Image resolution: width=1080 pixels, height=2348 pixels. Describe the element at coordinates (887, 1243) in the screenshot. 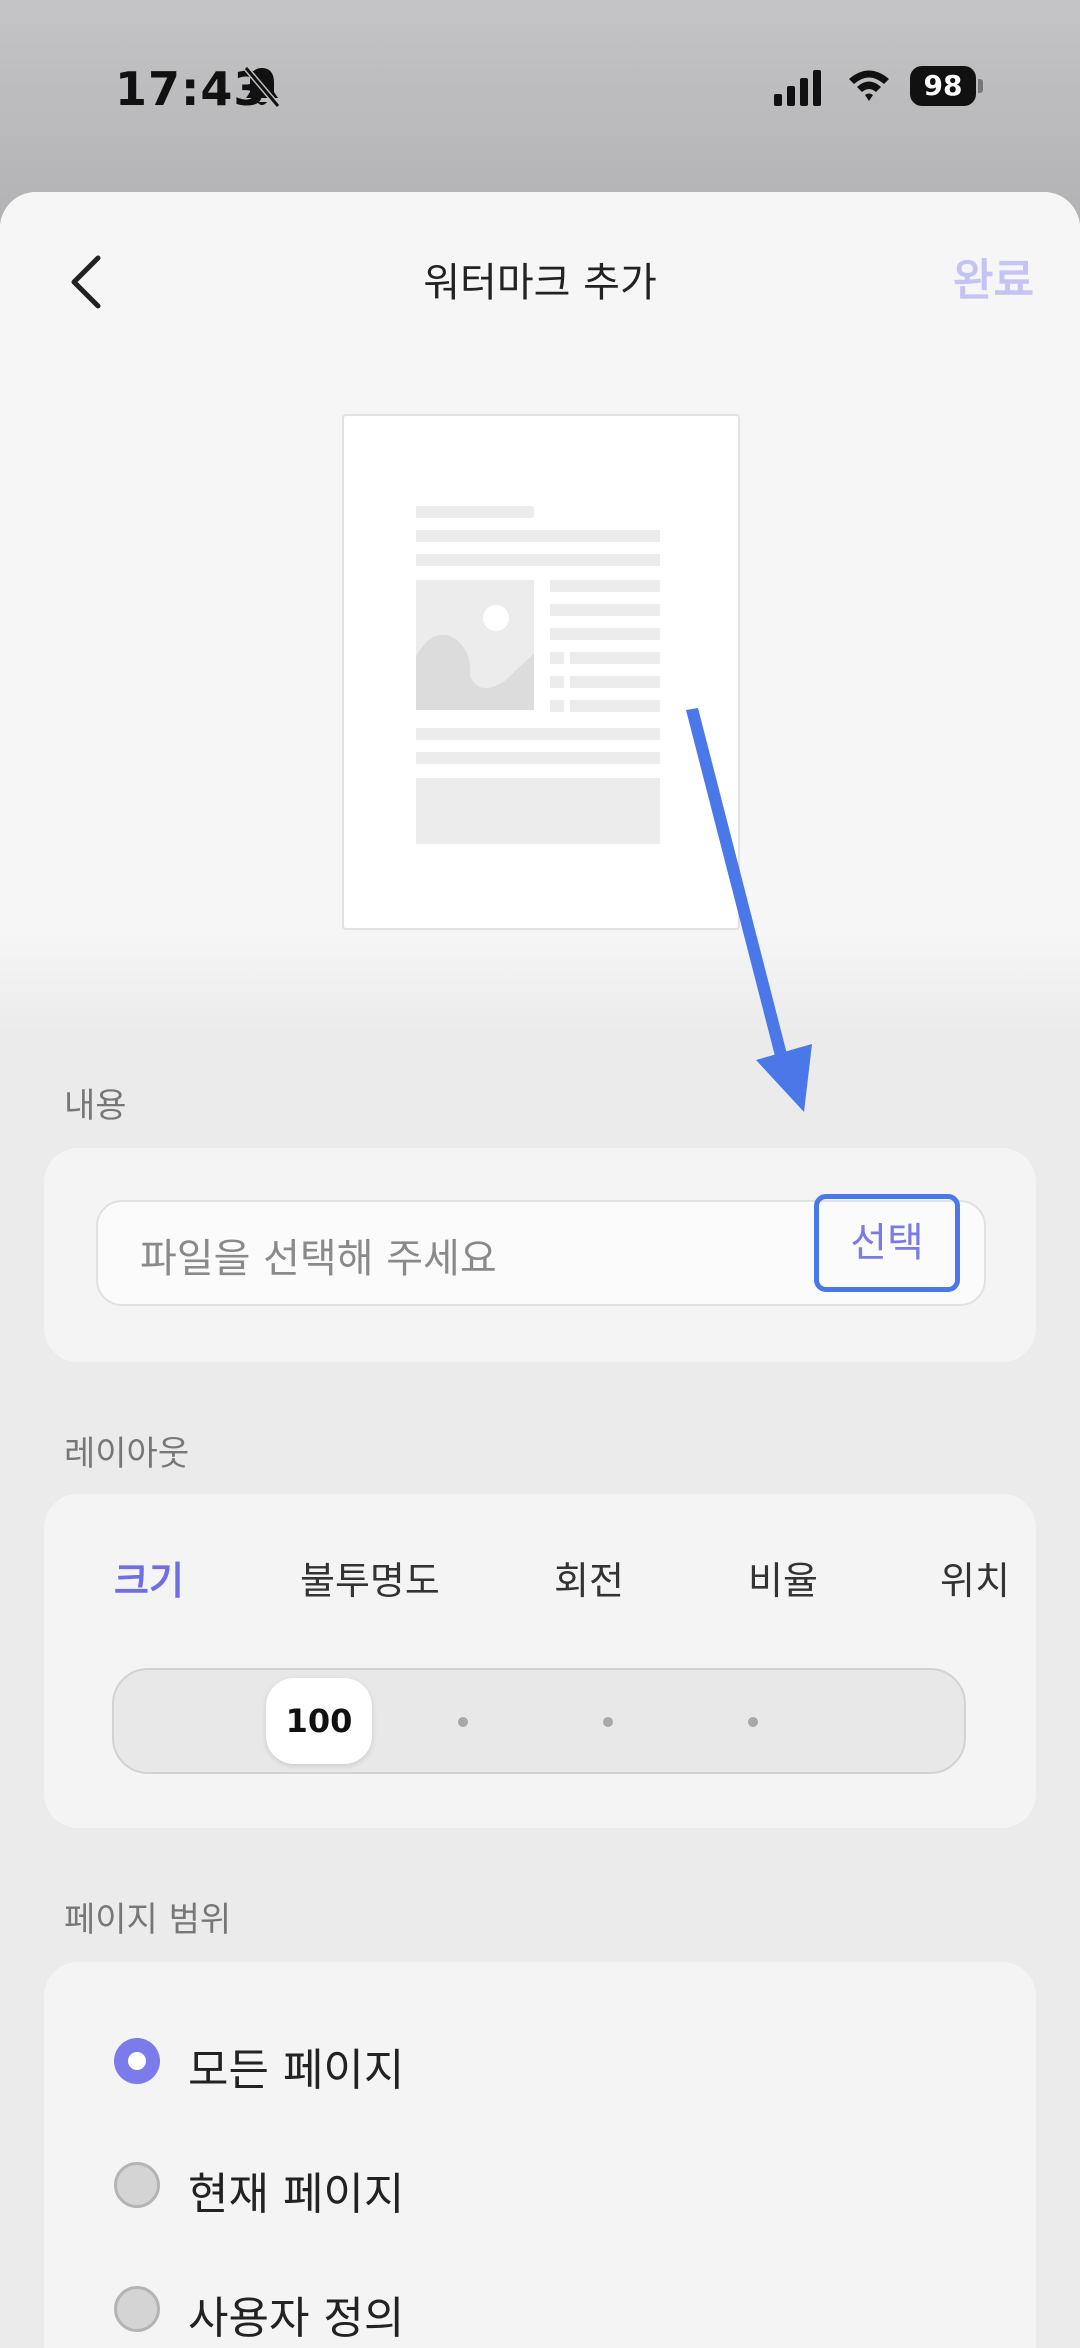

I see `select-file-button: 선택` at that location.